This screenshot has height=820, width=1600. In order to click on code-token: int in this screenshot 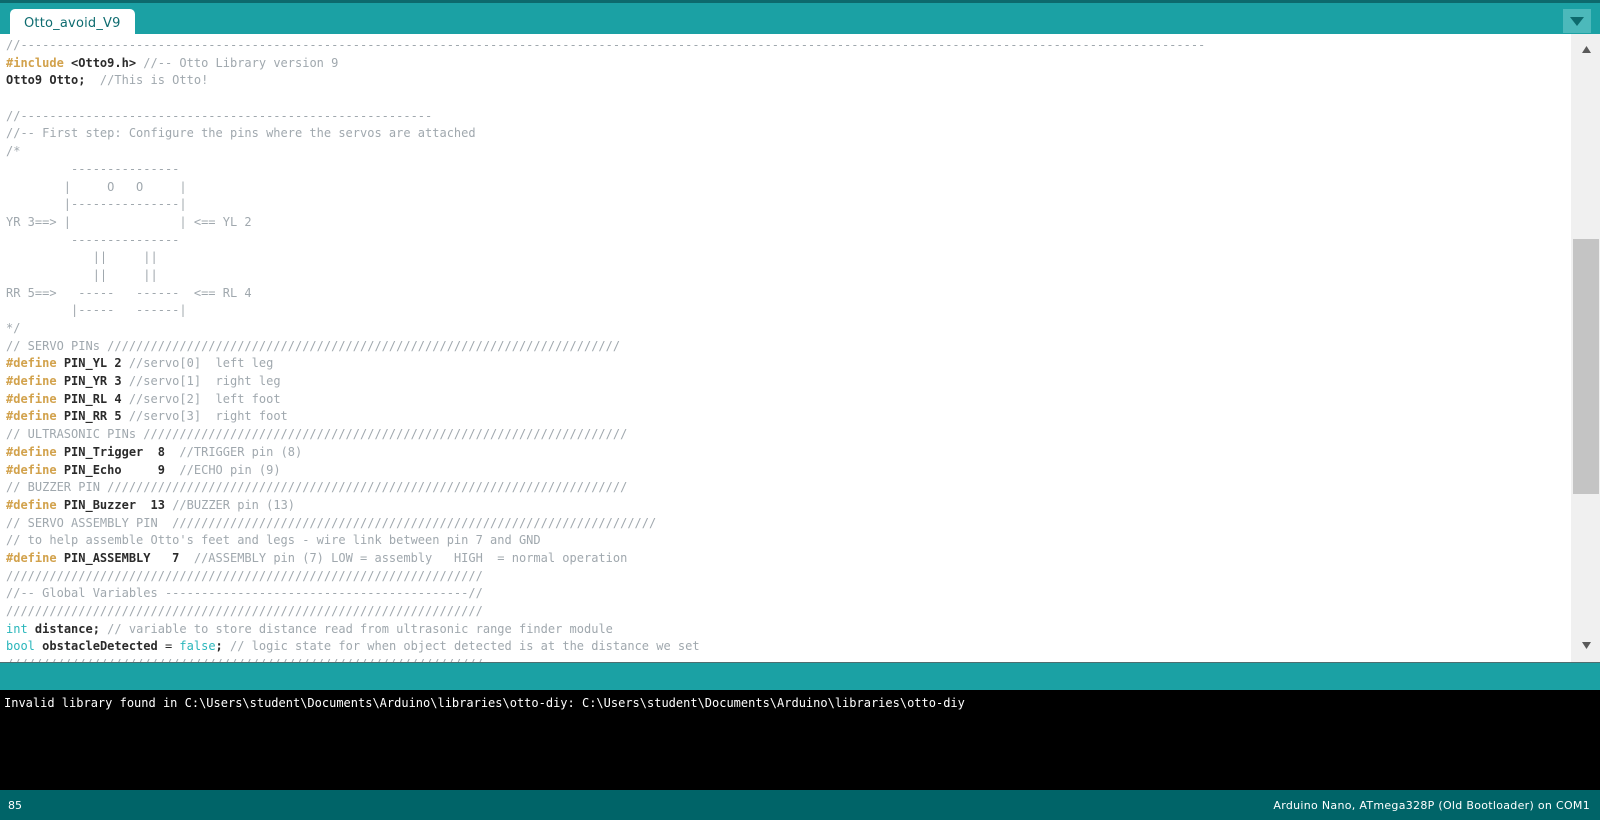, I will do `click(17, 628)`.